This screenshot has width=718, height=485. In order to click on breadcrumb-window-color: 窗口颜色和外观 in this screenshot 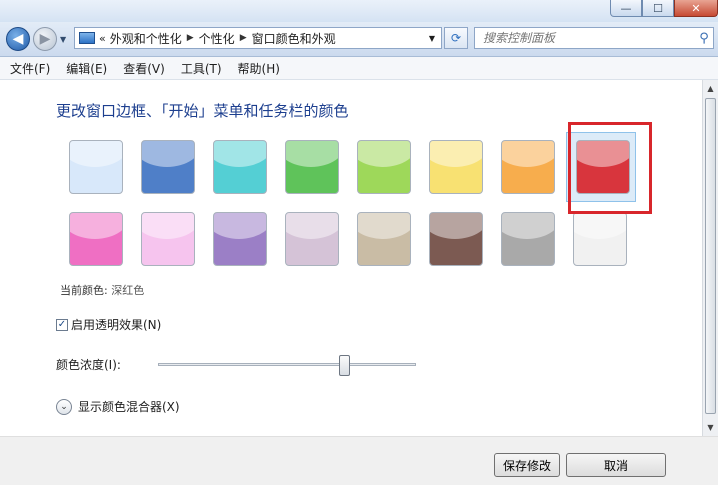, I will do `click(294, 38)`.